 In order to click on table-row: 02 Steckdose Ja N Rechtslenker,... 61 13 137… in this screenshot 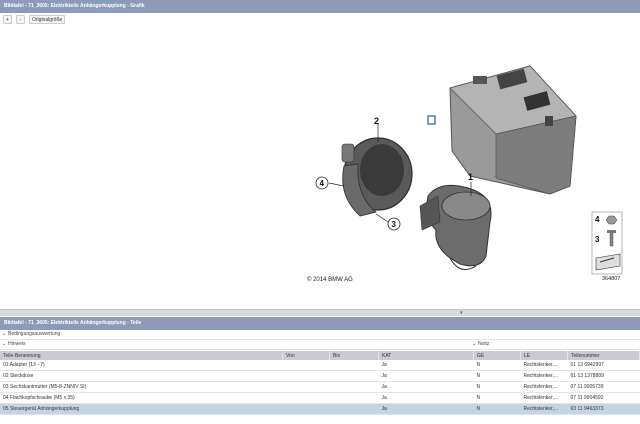, I will do `click(320, 376)`.